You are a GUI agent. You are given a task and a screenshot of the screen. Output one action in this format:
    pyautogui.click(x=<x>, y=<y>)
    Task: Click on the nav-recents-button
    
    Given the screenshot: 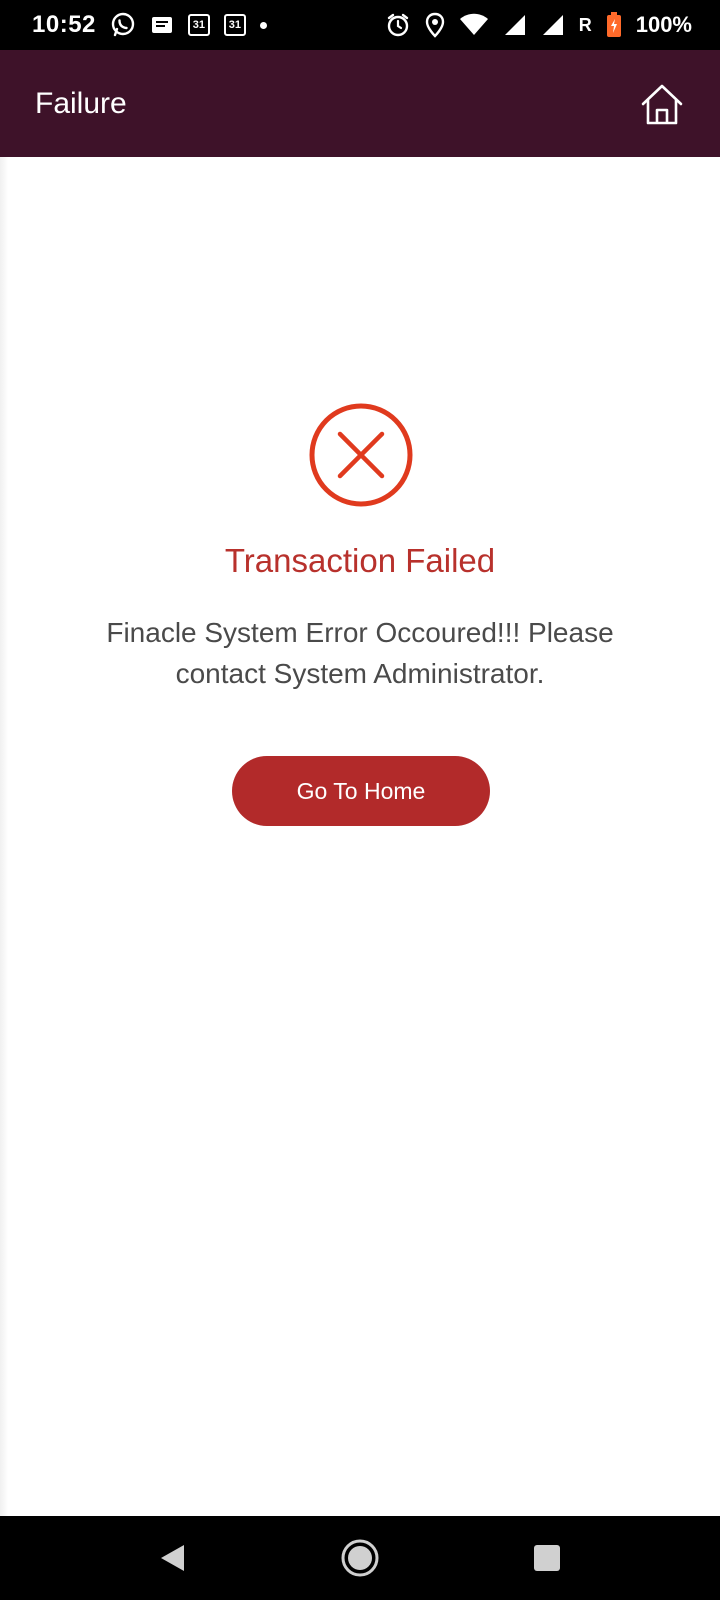 What is the action you would take?
    pyautogui.click(x=547, y=1558)
    